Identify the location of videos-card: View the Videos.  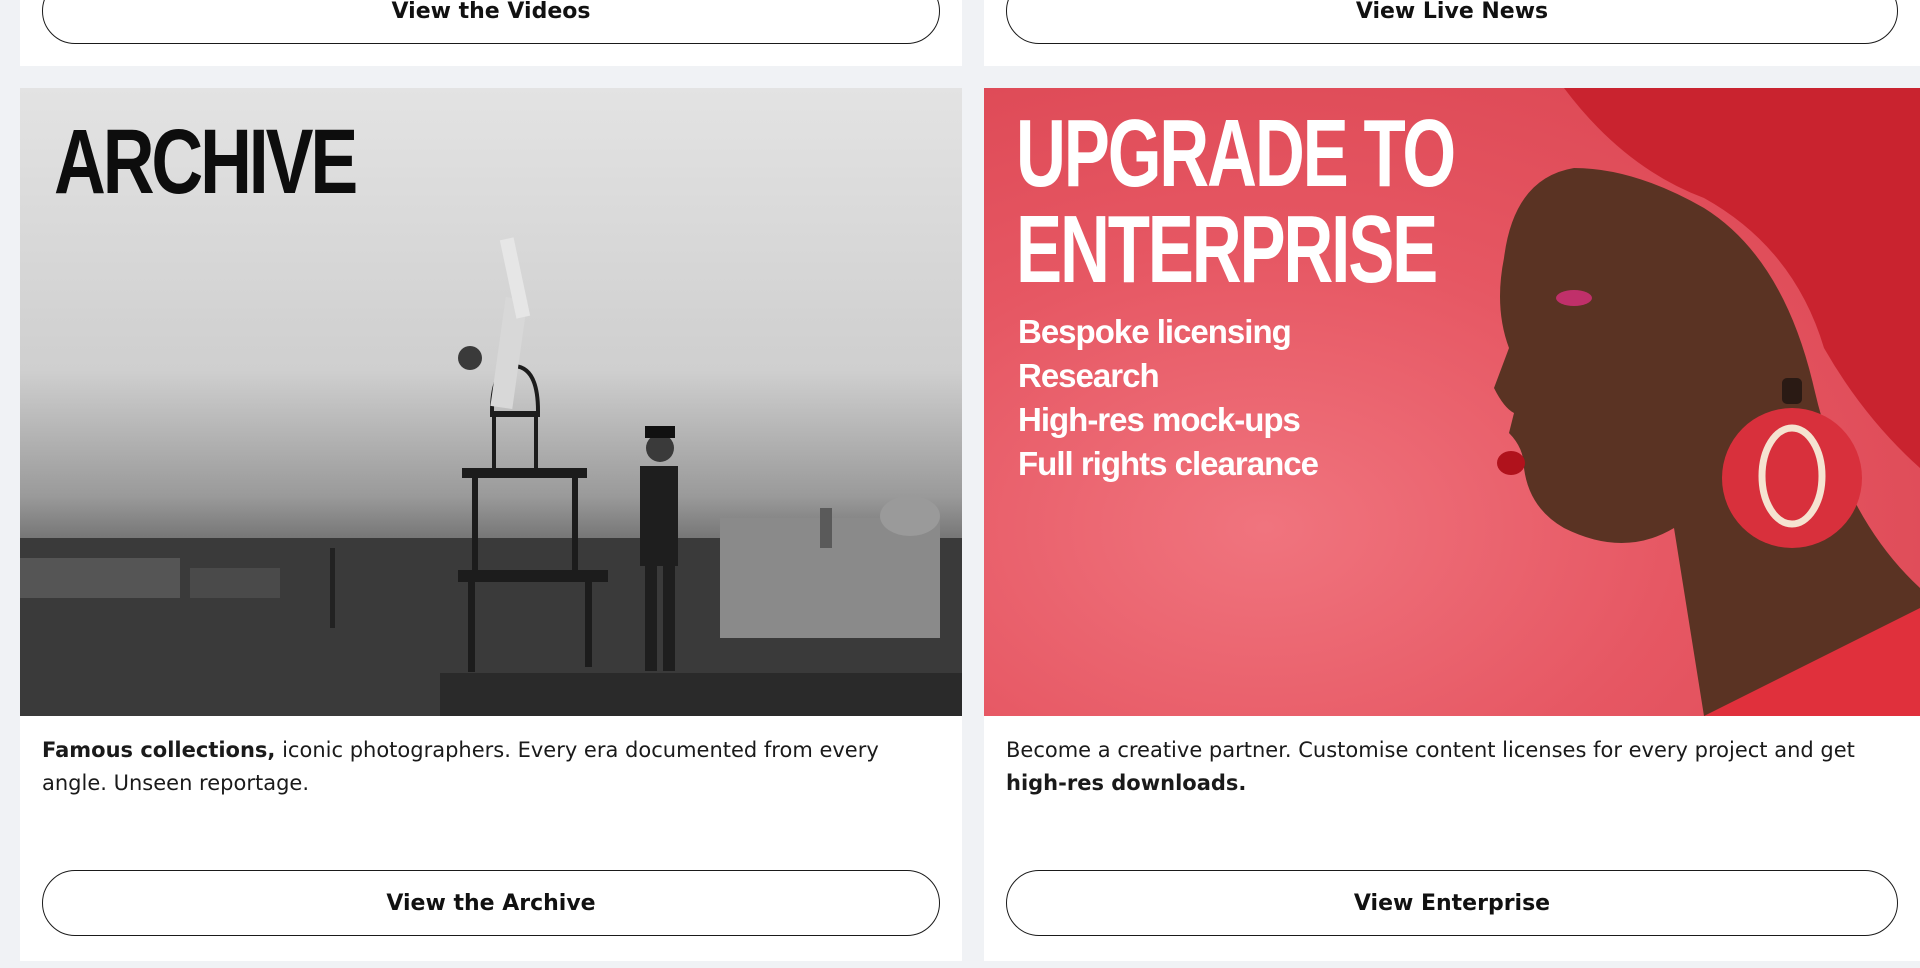
(491, 33).